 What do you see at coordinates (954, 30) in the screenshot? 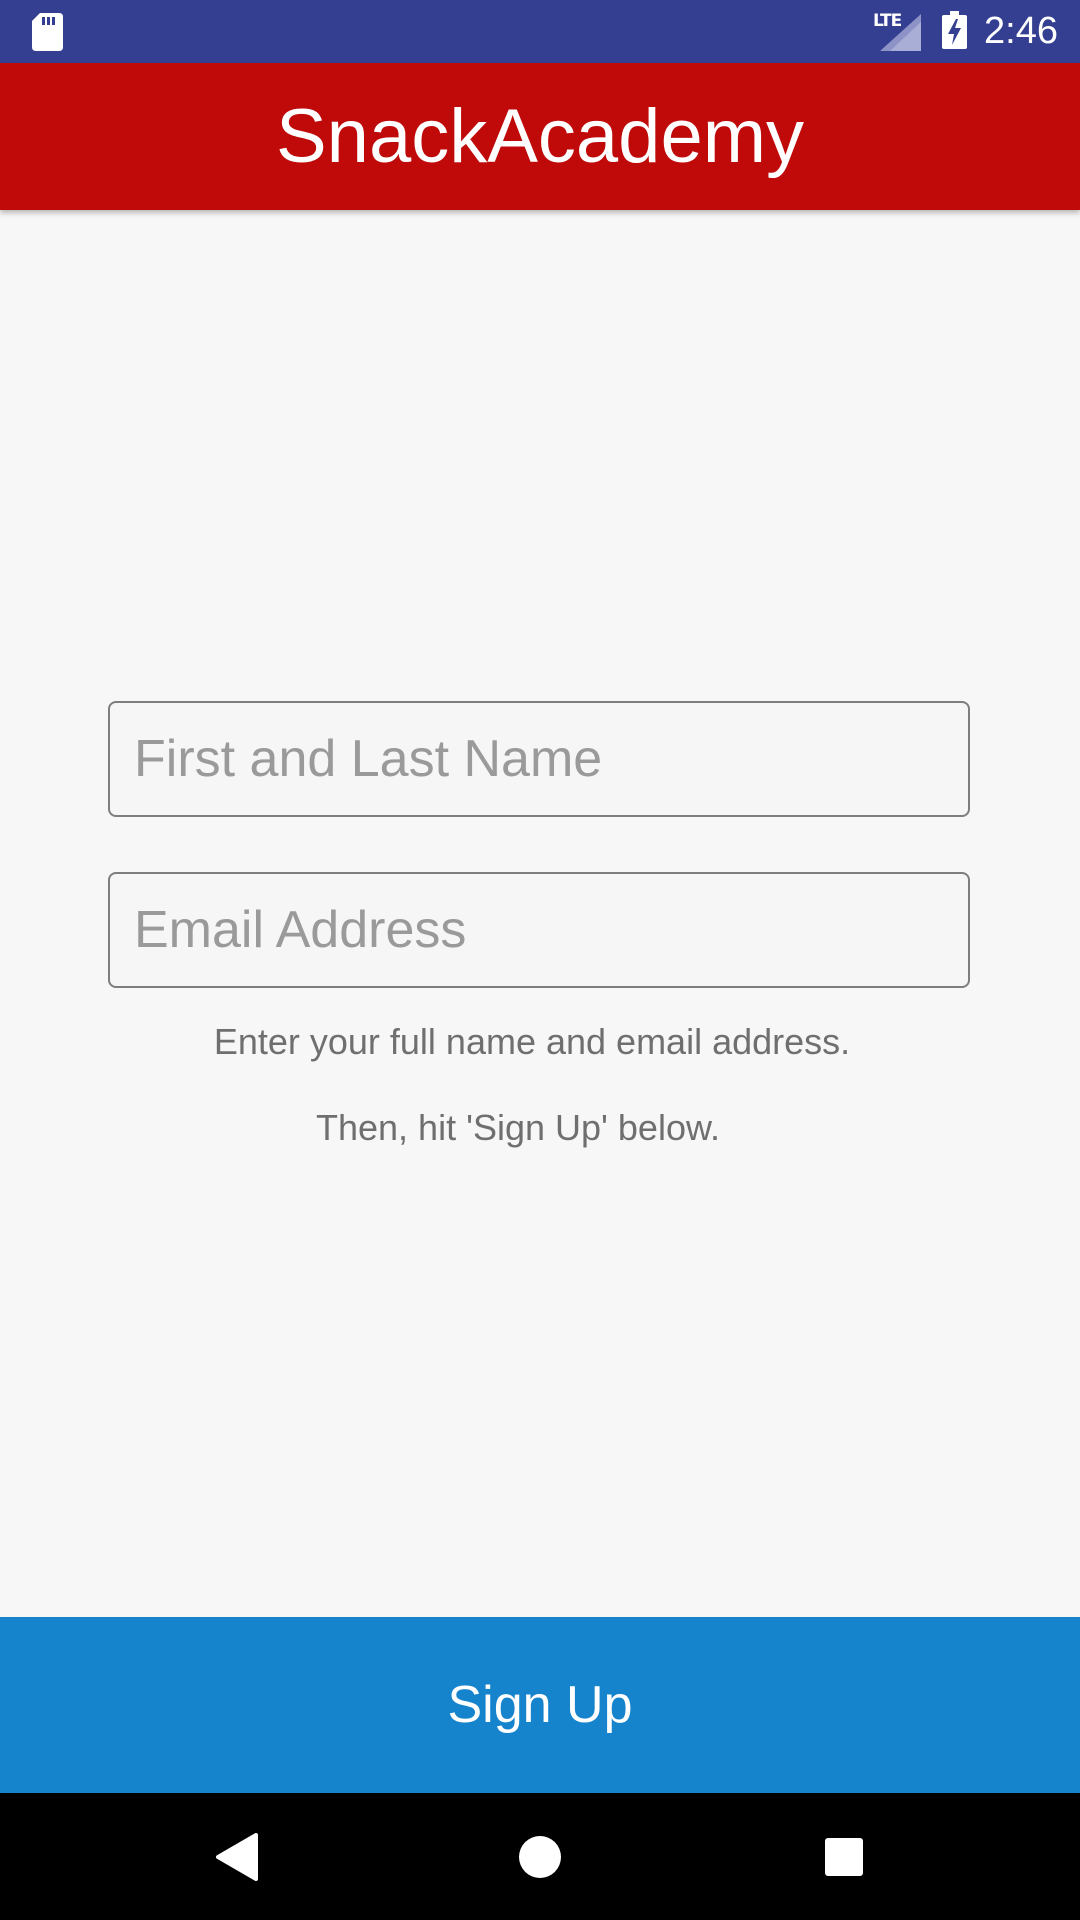
I see `battery-charging-icon` at bounding box center [954, 30].